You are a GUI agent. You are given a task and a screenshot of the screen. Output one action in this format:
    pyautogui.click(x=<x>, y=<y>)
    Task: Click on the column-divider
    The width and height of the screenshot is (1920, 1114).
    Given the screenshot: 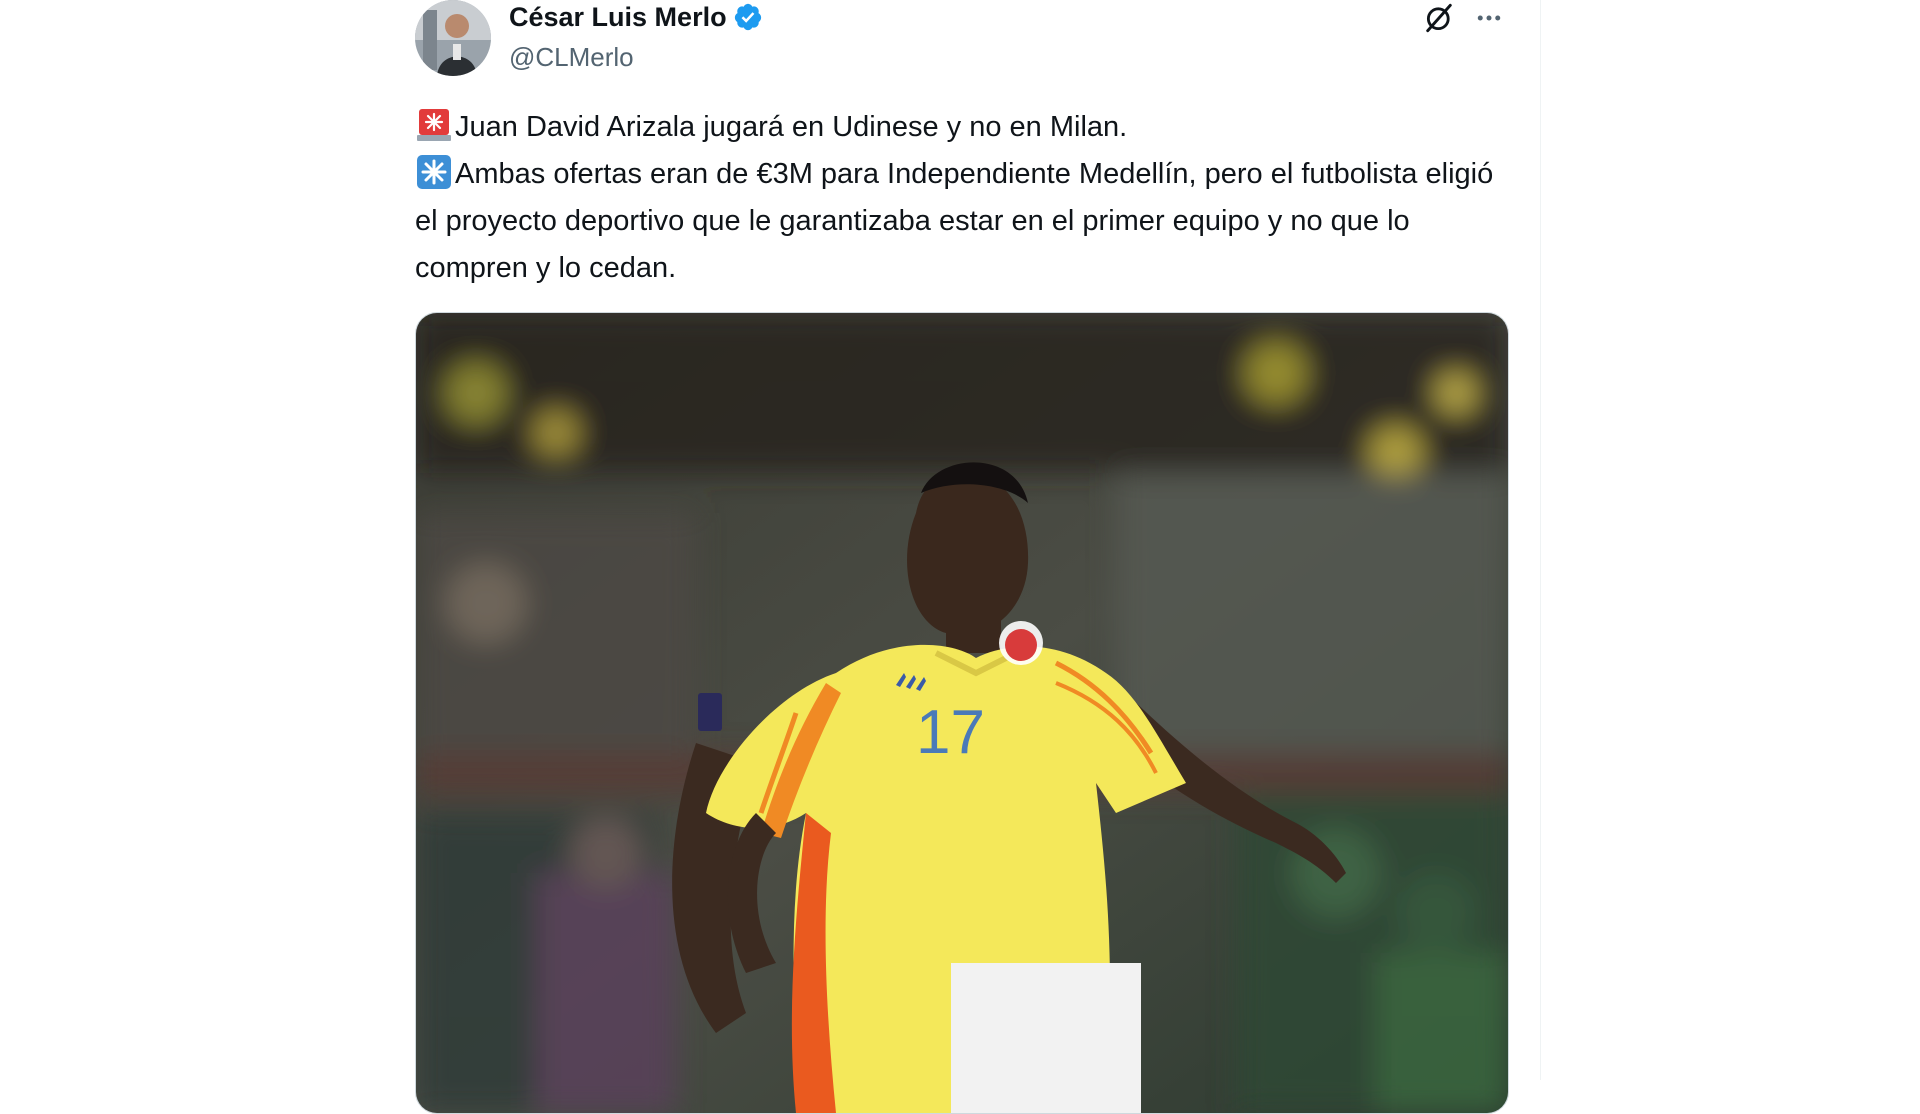 What is the action you would take?
    pyautogui.click(x=1540, y=540)
    